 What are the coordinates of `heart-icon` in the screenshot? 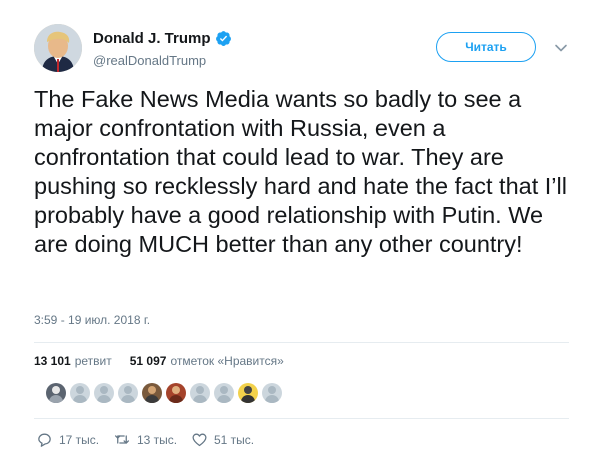 It's located at (199, 439).